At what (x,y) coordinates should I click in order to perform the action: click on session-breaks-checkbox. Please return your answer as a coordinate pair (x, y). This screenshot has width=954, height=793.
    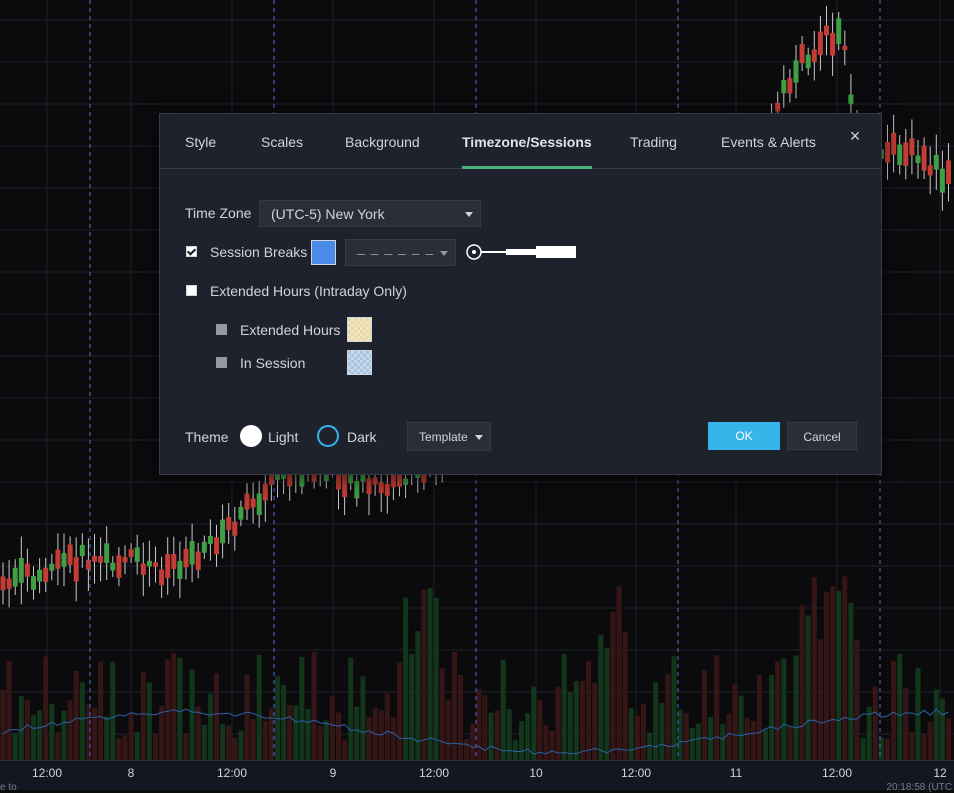
    Looking at the image, I should click on (191, 251).